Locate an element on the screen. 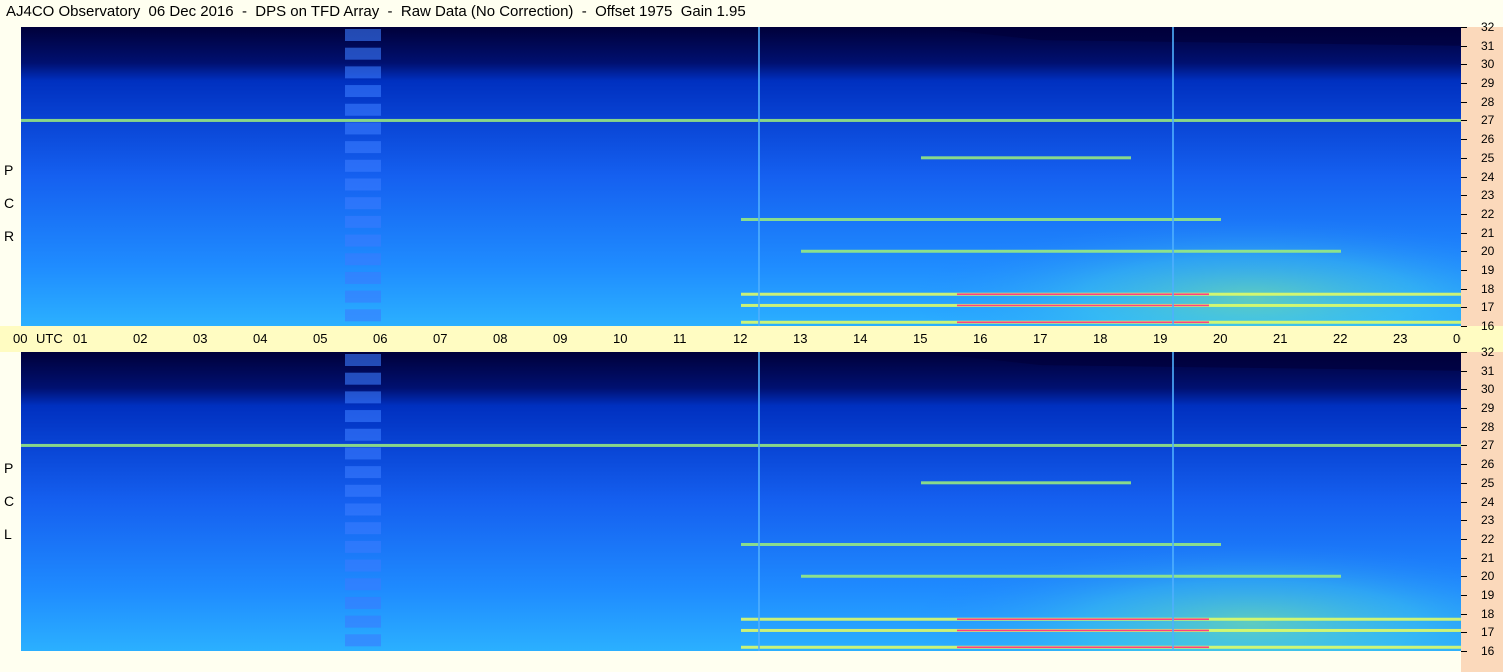 The width and height of the screenshot is (1503, 672). freq-tick-label: 23 is located at coordinates (1488, 195).